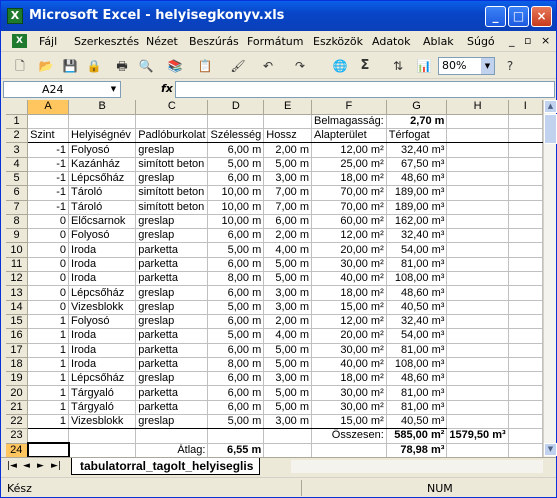 Image resolution: width=557 pixels, height=498 pixels. What do you see at coordinates (424, 66) in the screenshot?
I see `chart-icon: 📊` at bounding box center [424, 66].